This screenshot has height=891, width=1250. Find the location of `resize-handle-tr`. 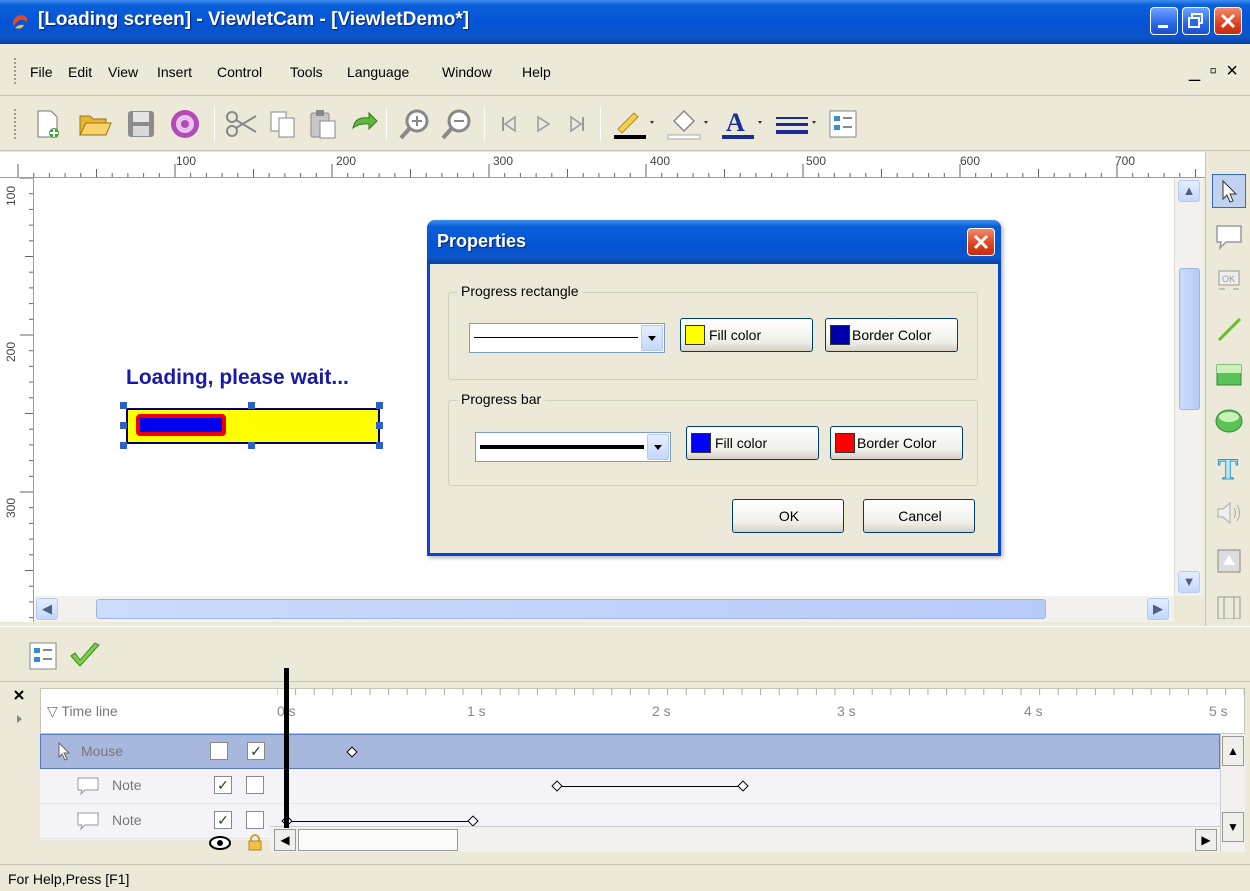

resize-handle-tr is located at coordinates (379, 405).